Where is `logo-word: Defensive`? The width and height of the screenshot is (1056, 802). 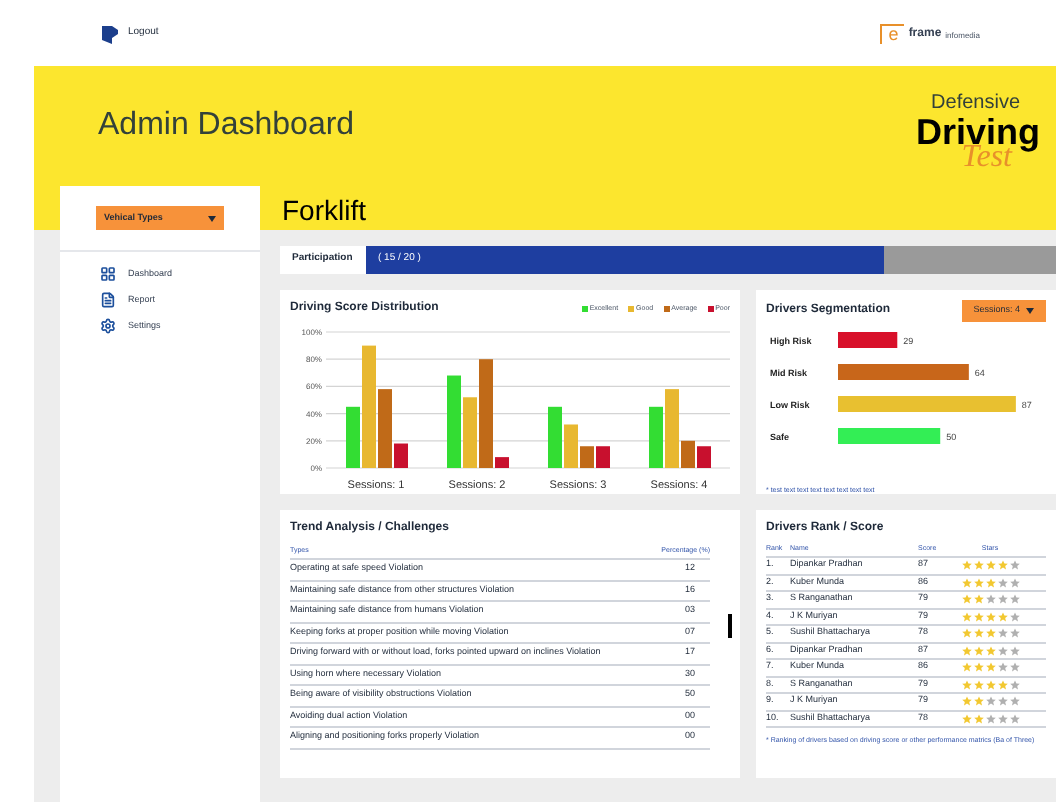
logo-word: Defensive is located at coordinates (975, 104).